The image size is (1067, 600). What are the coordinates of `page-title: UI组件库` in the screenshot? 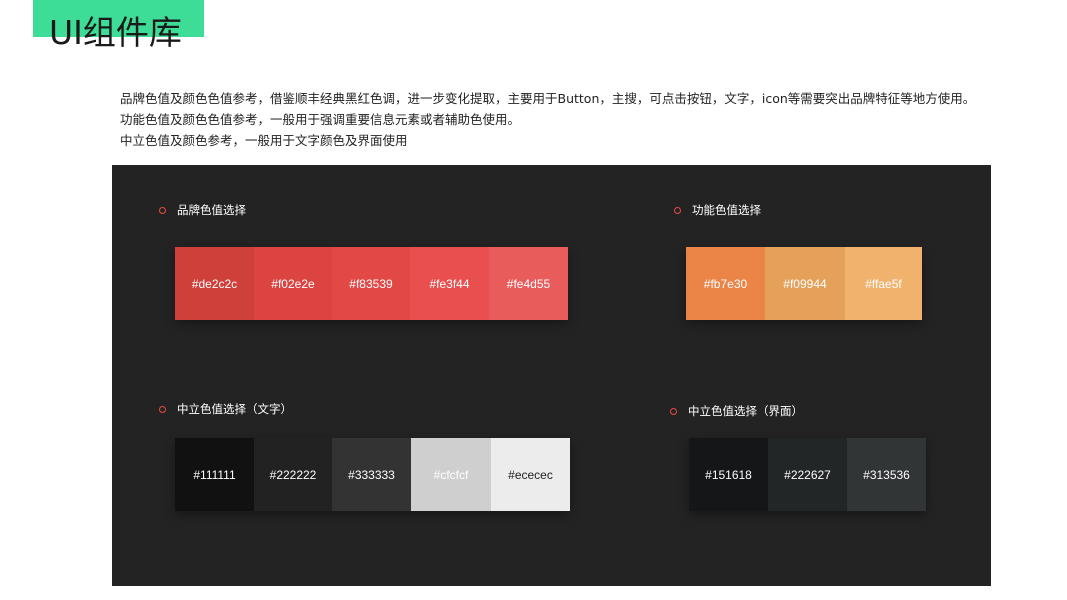 It's located at (115, 32).